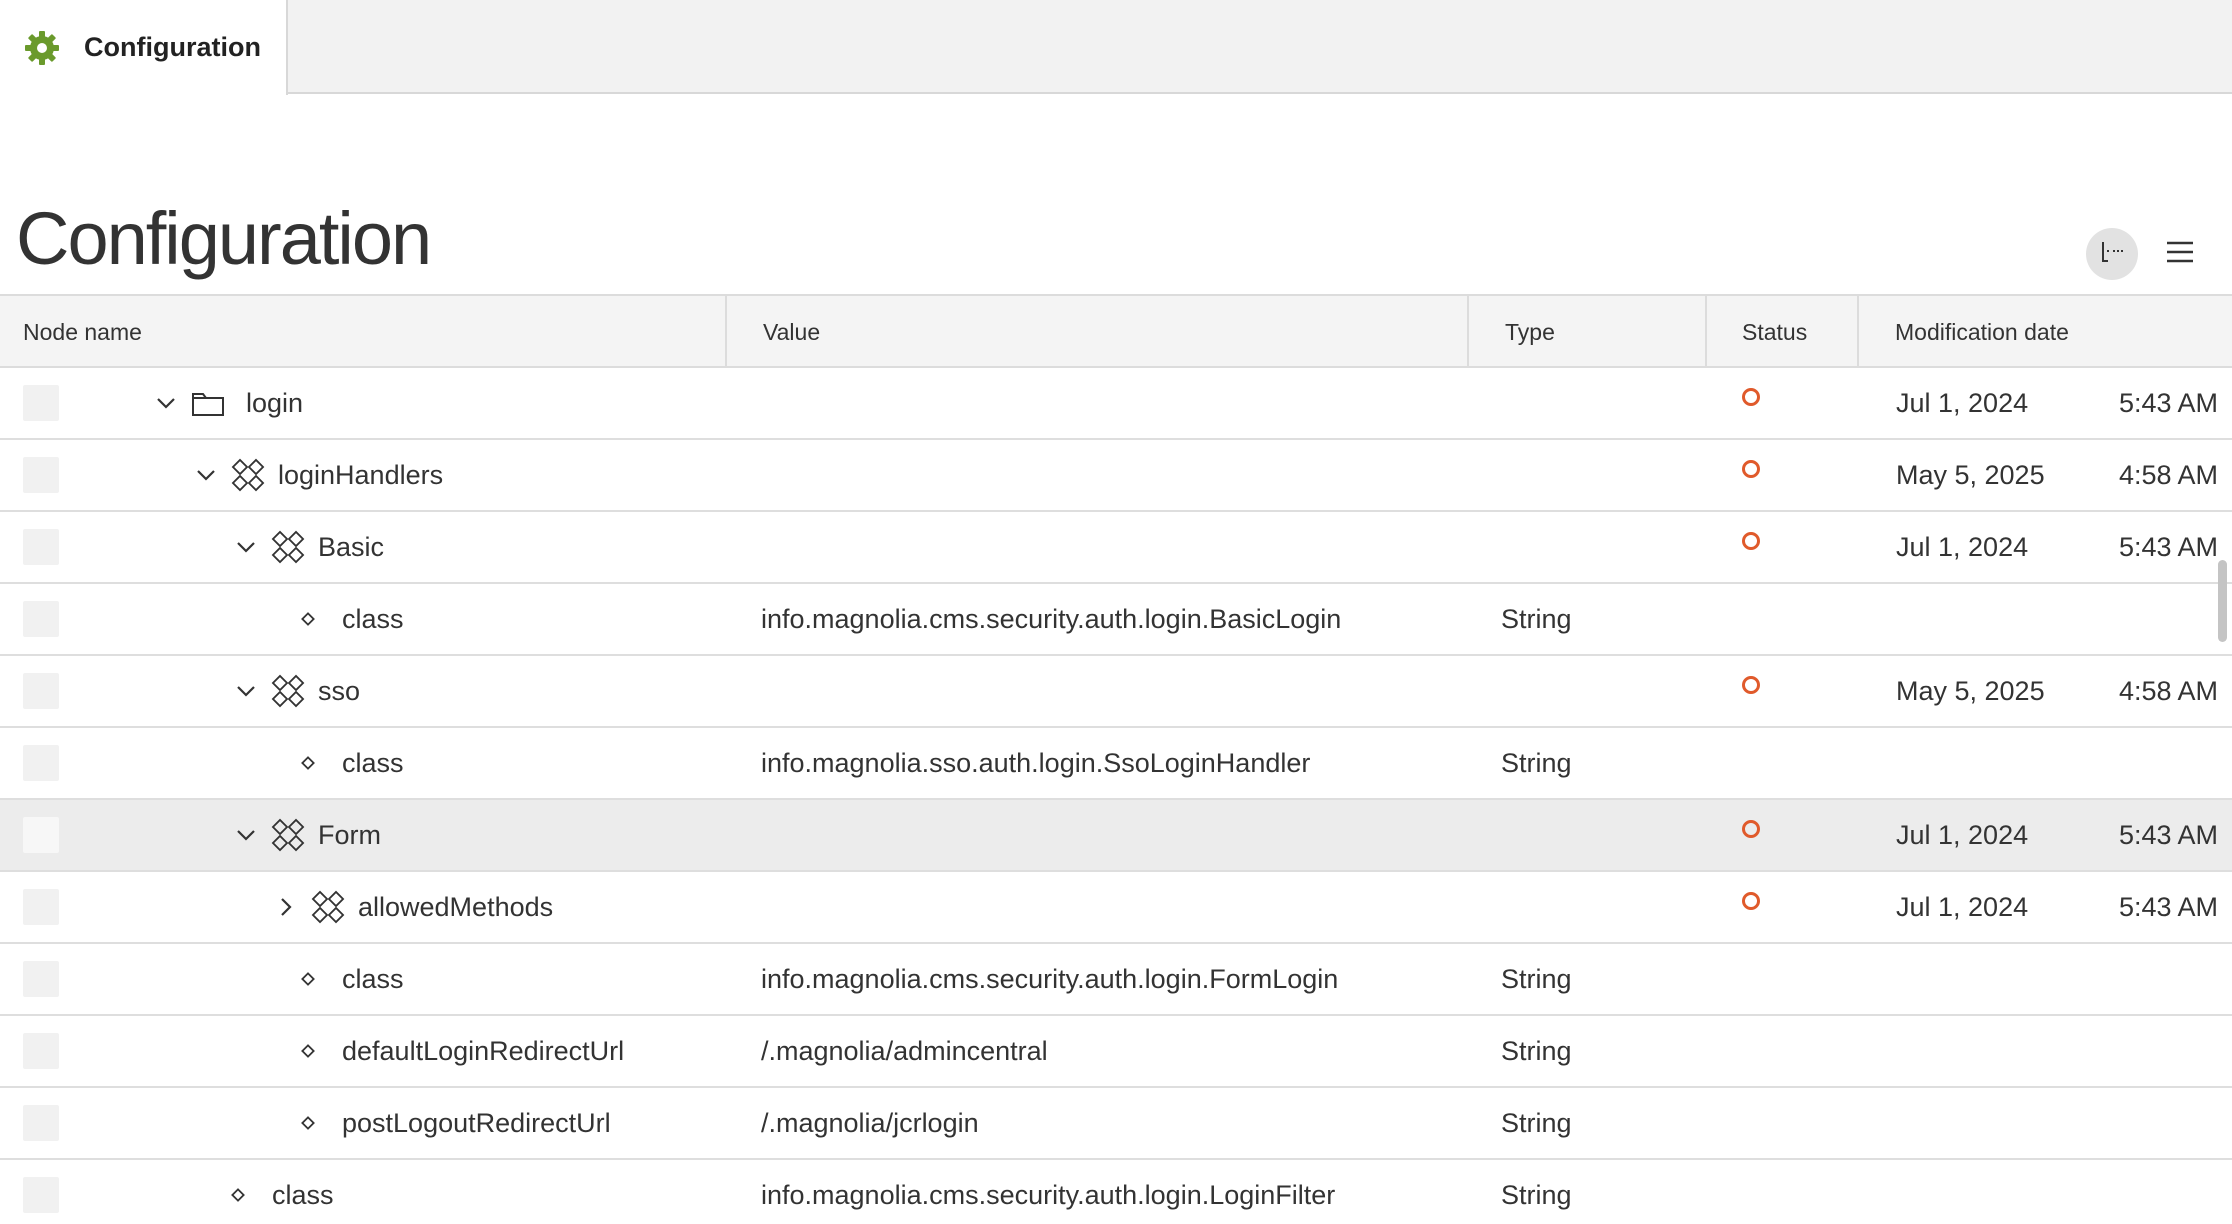 The width and height of the screenshot is (2232, 1224). I want to click on value-cell: /.magnolia/admincentral, so click(904, 1050).